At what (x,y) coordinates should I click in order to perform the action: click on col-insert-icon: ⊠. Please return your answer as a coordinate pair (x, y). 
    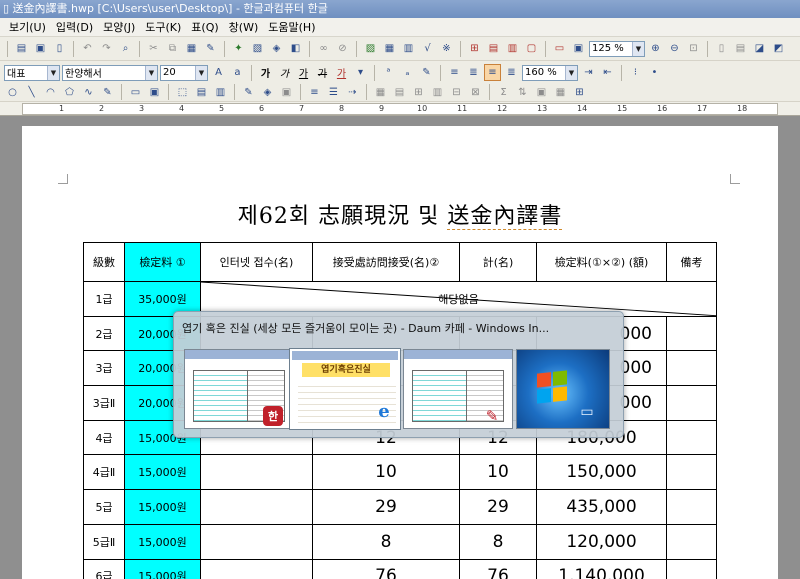
    Looking at the image, I should click on (475, 92).